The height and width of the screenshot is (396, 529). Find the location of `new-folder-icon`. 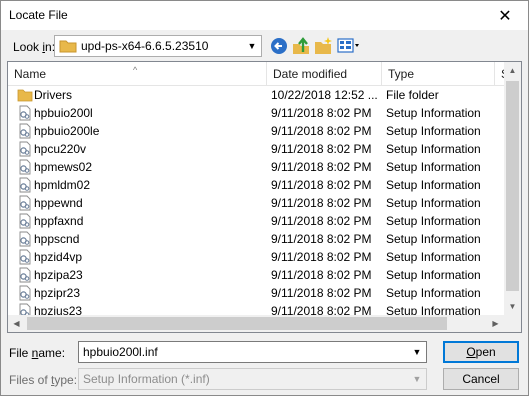

new-folder-icon is located at coordinates (323, 46).